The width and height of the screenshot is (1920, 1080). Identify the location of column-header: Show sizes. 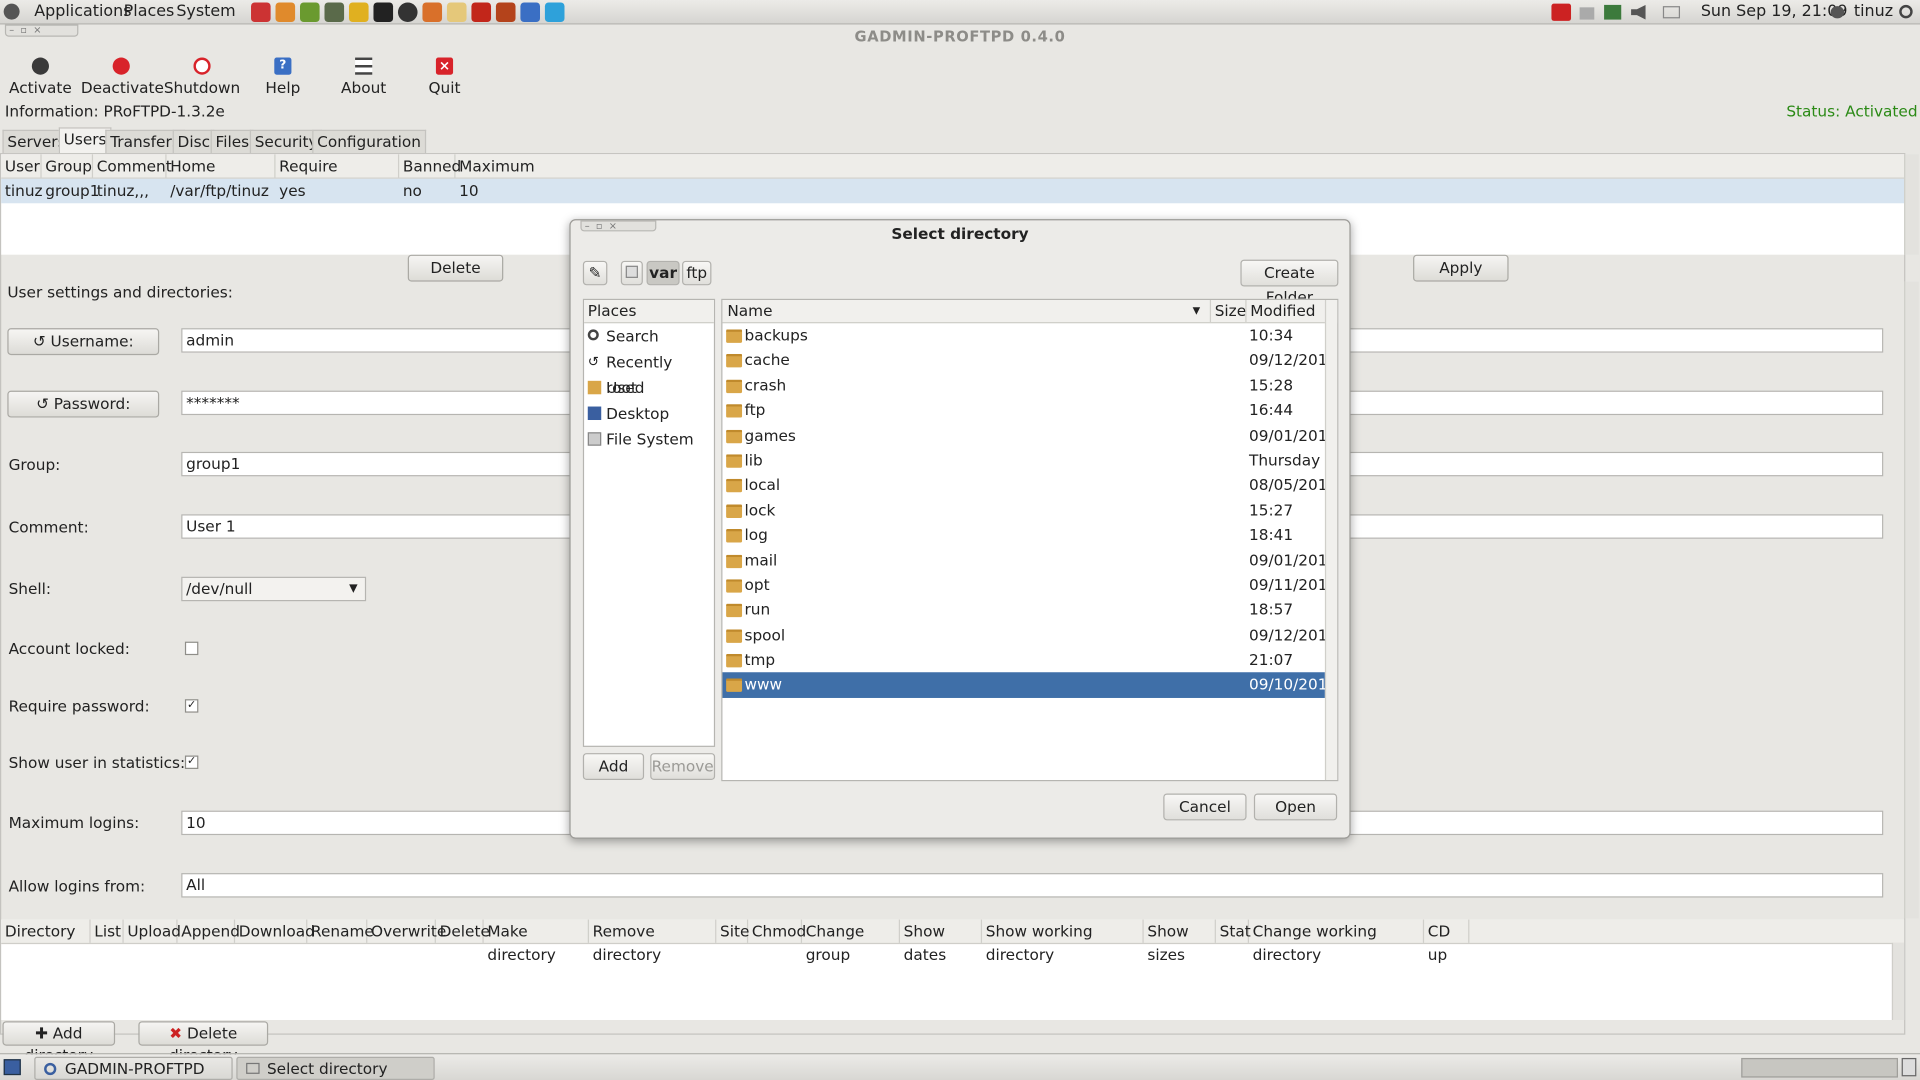
(1180, 941).